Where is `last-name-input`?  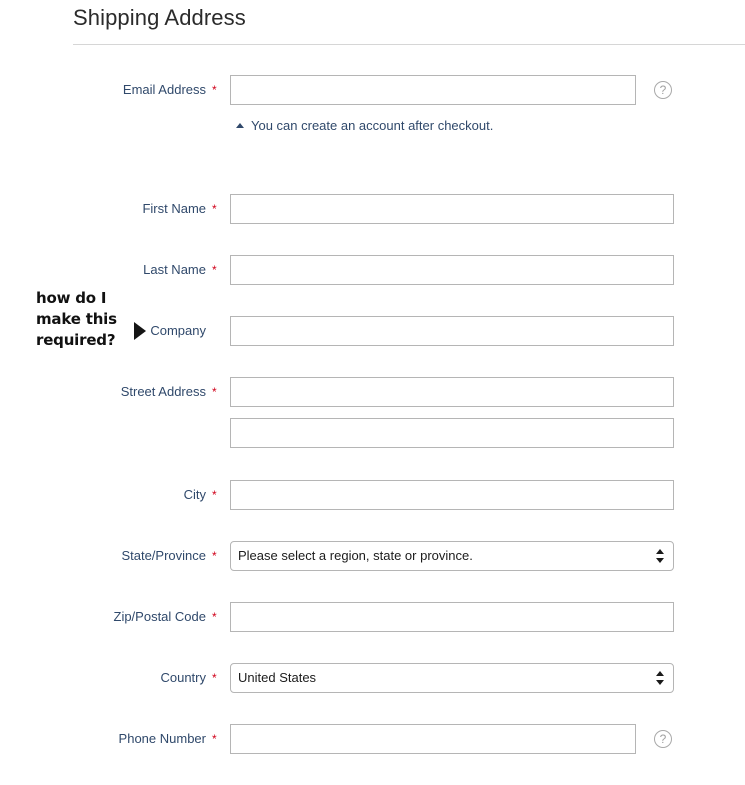 last-name-input is located at coordinates (452, 270).